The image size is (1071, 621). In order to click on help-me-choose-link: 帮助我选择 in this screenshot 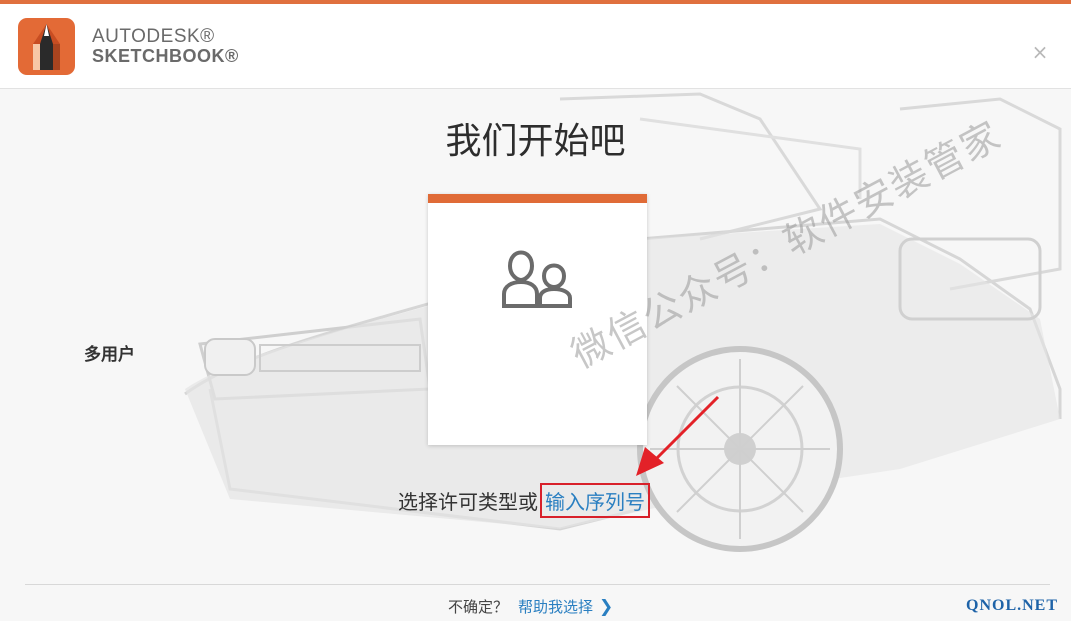, I will do `click(555, 606)`.